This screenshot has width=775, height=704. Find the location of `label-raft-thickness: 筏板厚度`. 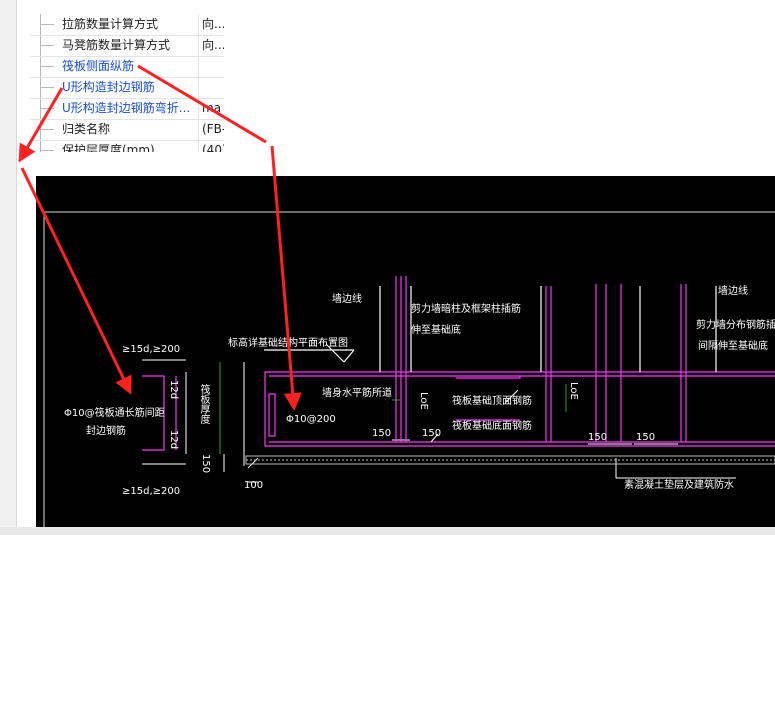

label-raft-thickness: 筏板厚度 is located at coordinates (203, 404).